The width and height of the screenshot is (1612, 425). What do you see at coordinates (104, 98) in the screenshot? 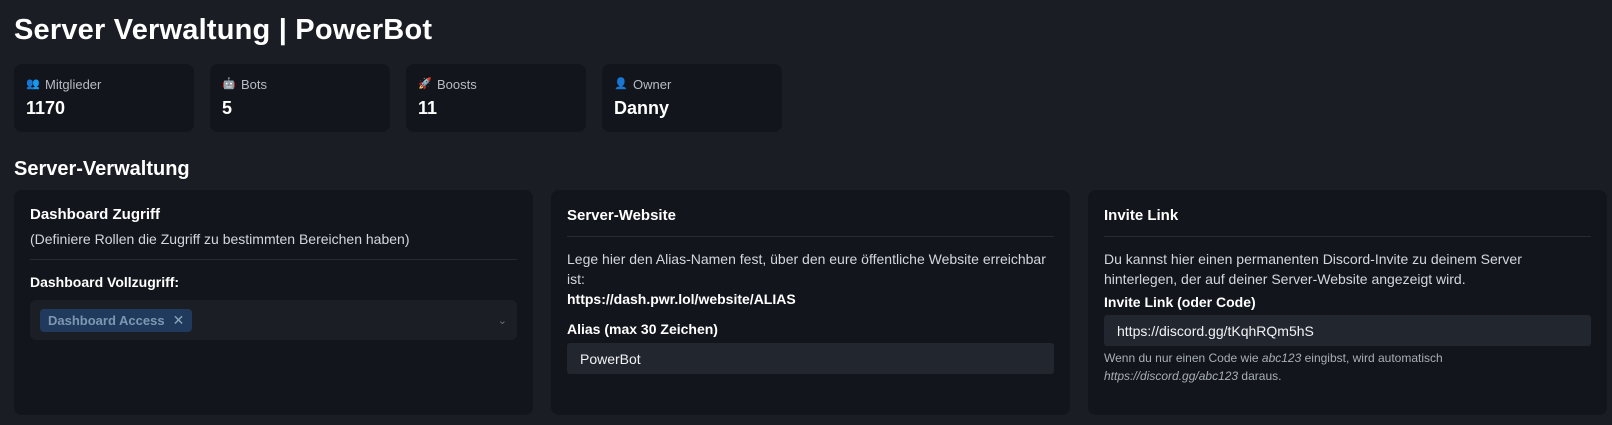
I see `stat-card-members: 👥 Mitglieder 1170` at bounding box center [104, 98].